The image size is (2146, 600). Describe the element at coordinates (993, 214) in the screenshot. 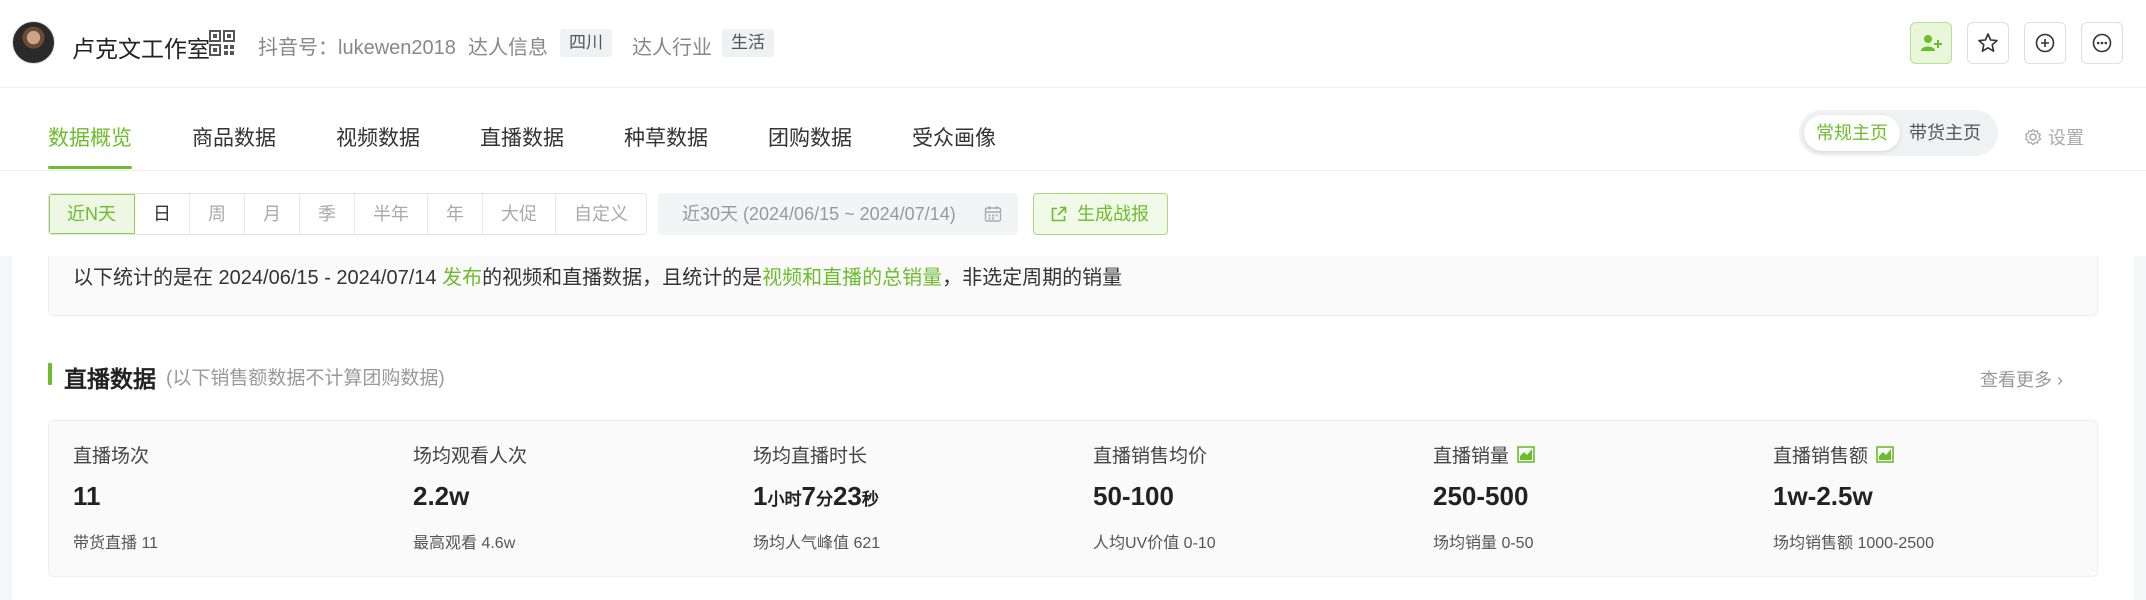

I see `calendar-icon` at that location.